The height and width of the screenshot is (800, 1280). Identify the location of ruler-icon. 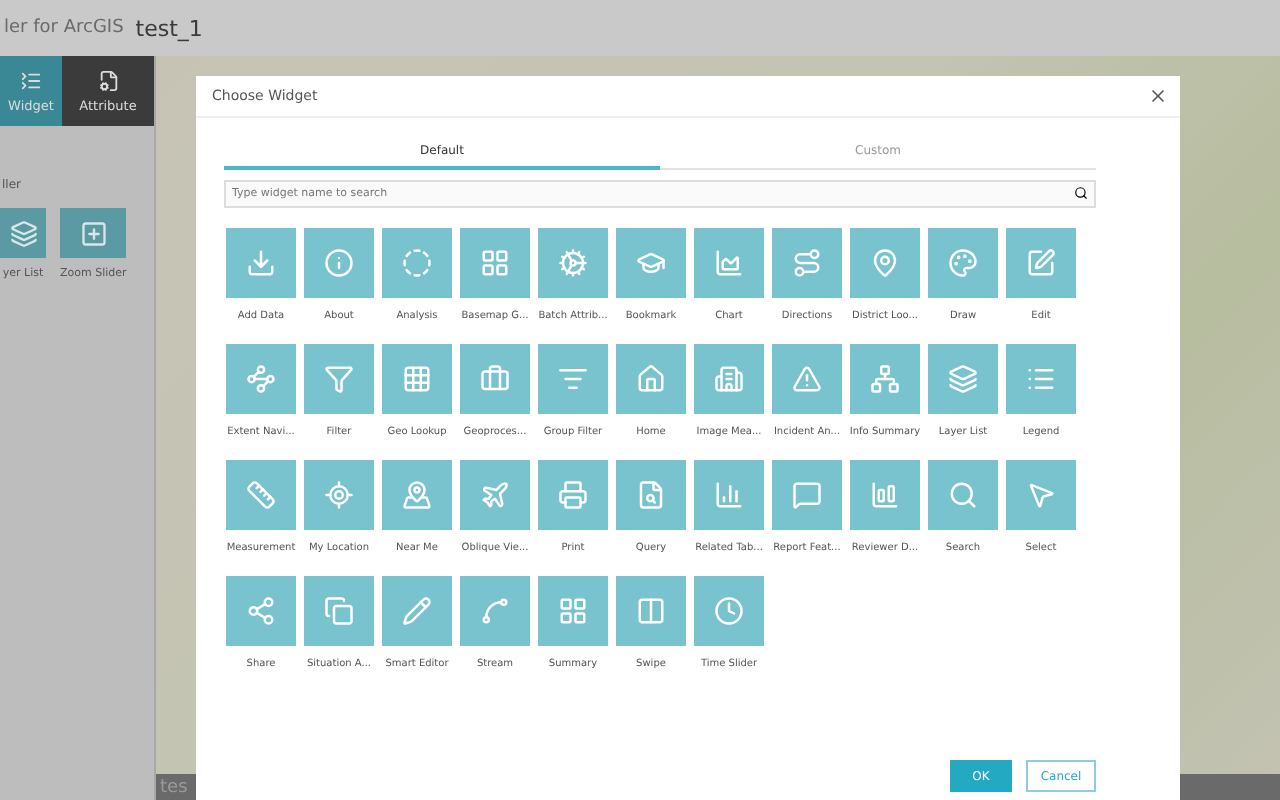
(261, 495).